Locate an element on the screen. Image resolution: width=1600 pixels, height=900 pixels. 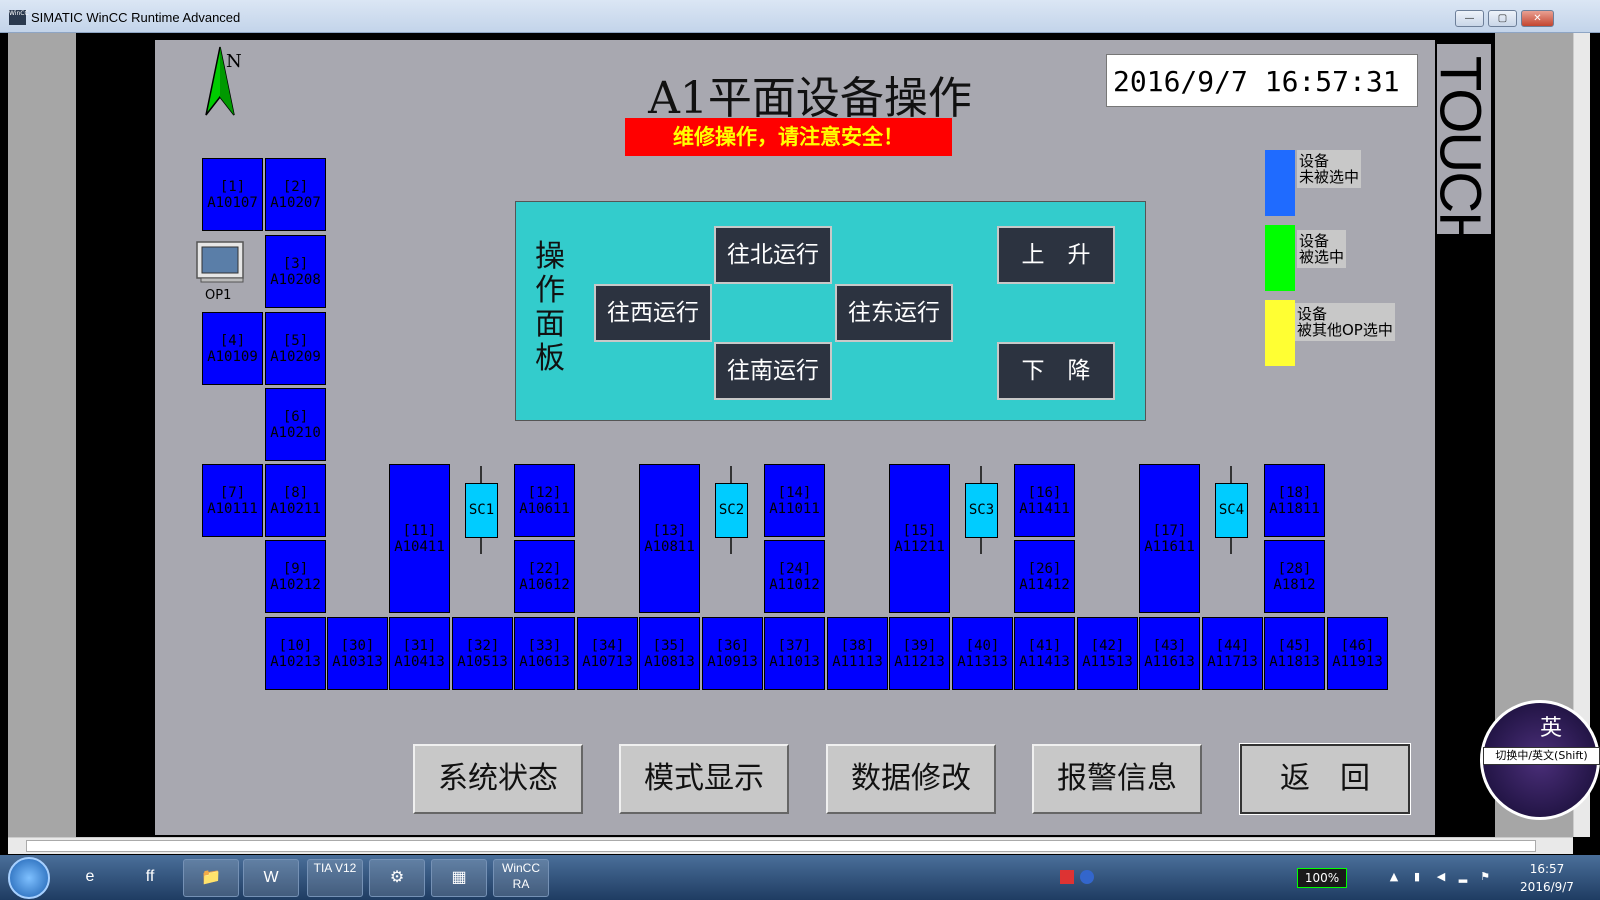
explorer-icon: 📁 is located at coordinates (211, 878).